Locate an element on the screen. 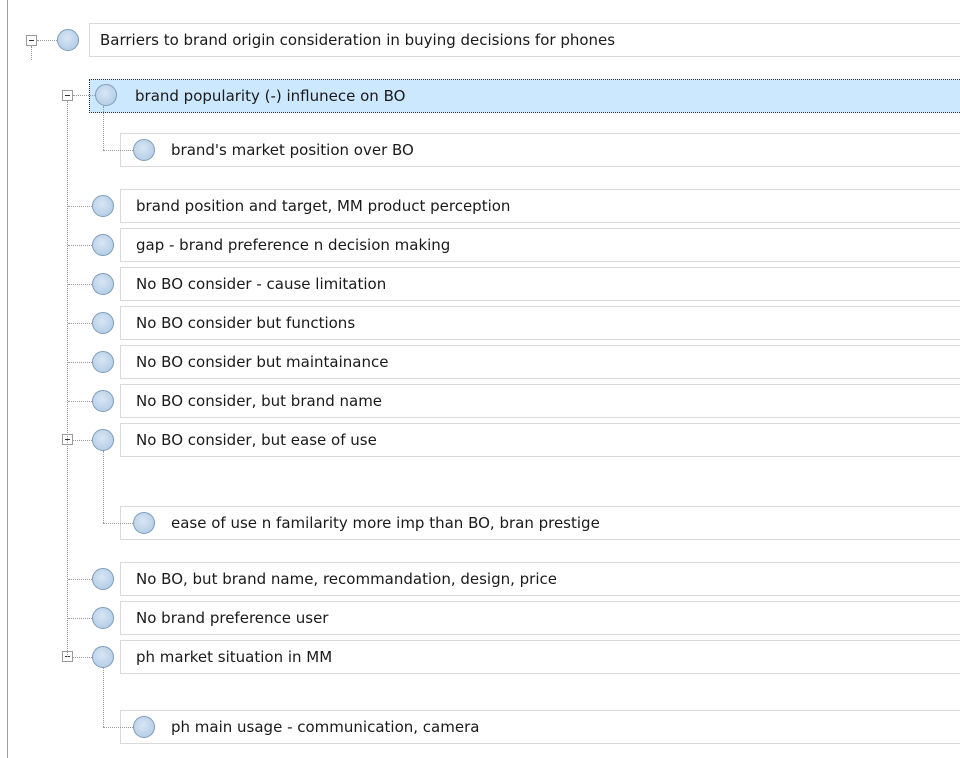  tree-row-ph-market-situation: ph market situation in MM is located at coordinates (540, 657).